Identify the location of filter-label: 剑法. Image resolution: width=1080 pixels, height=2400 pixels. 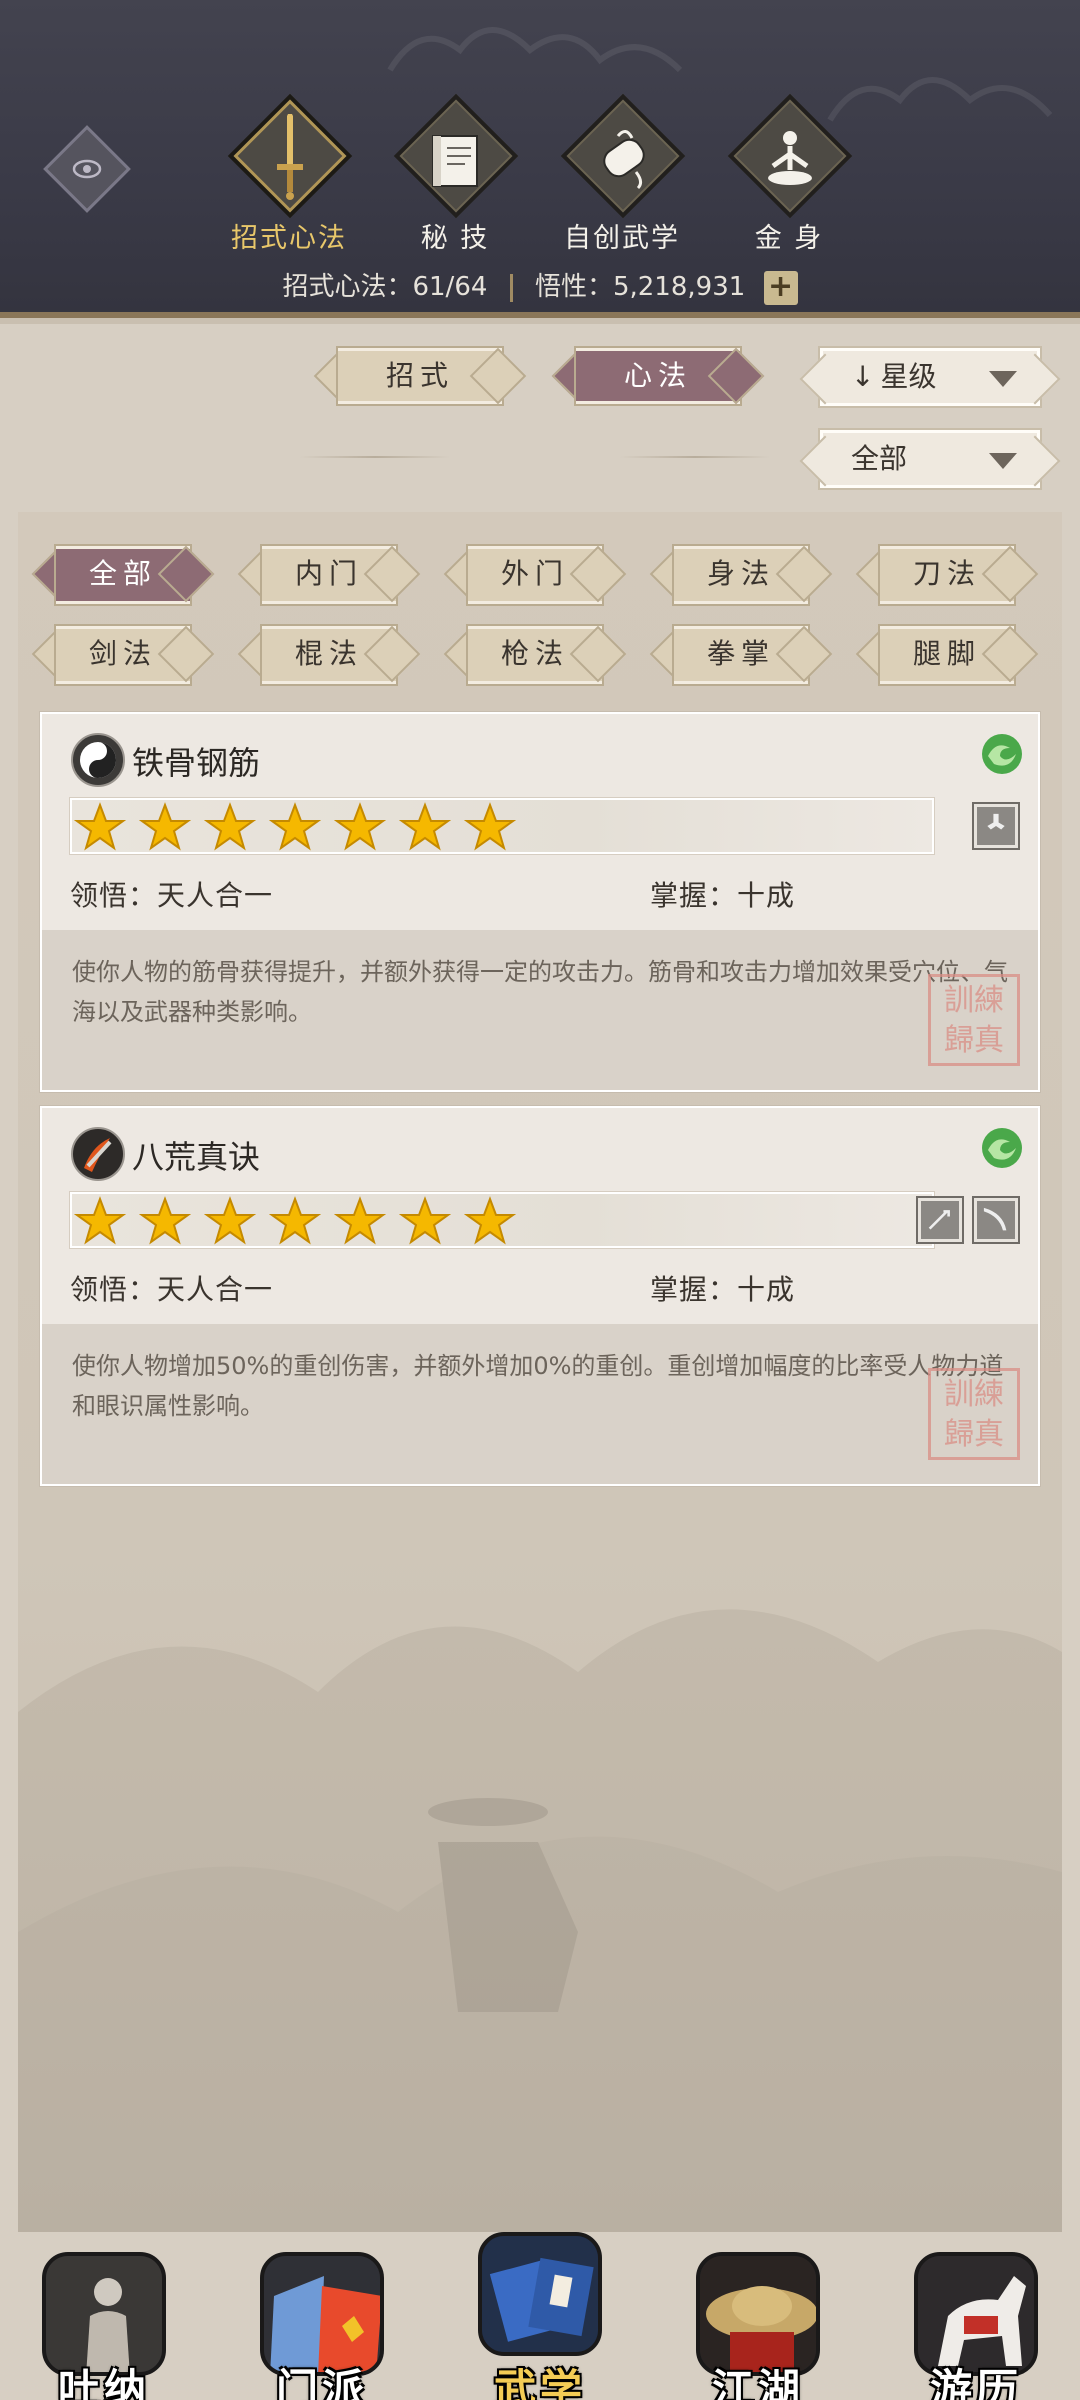
(122, 653).